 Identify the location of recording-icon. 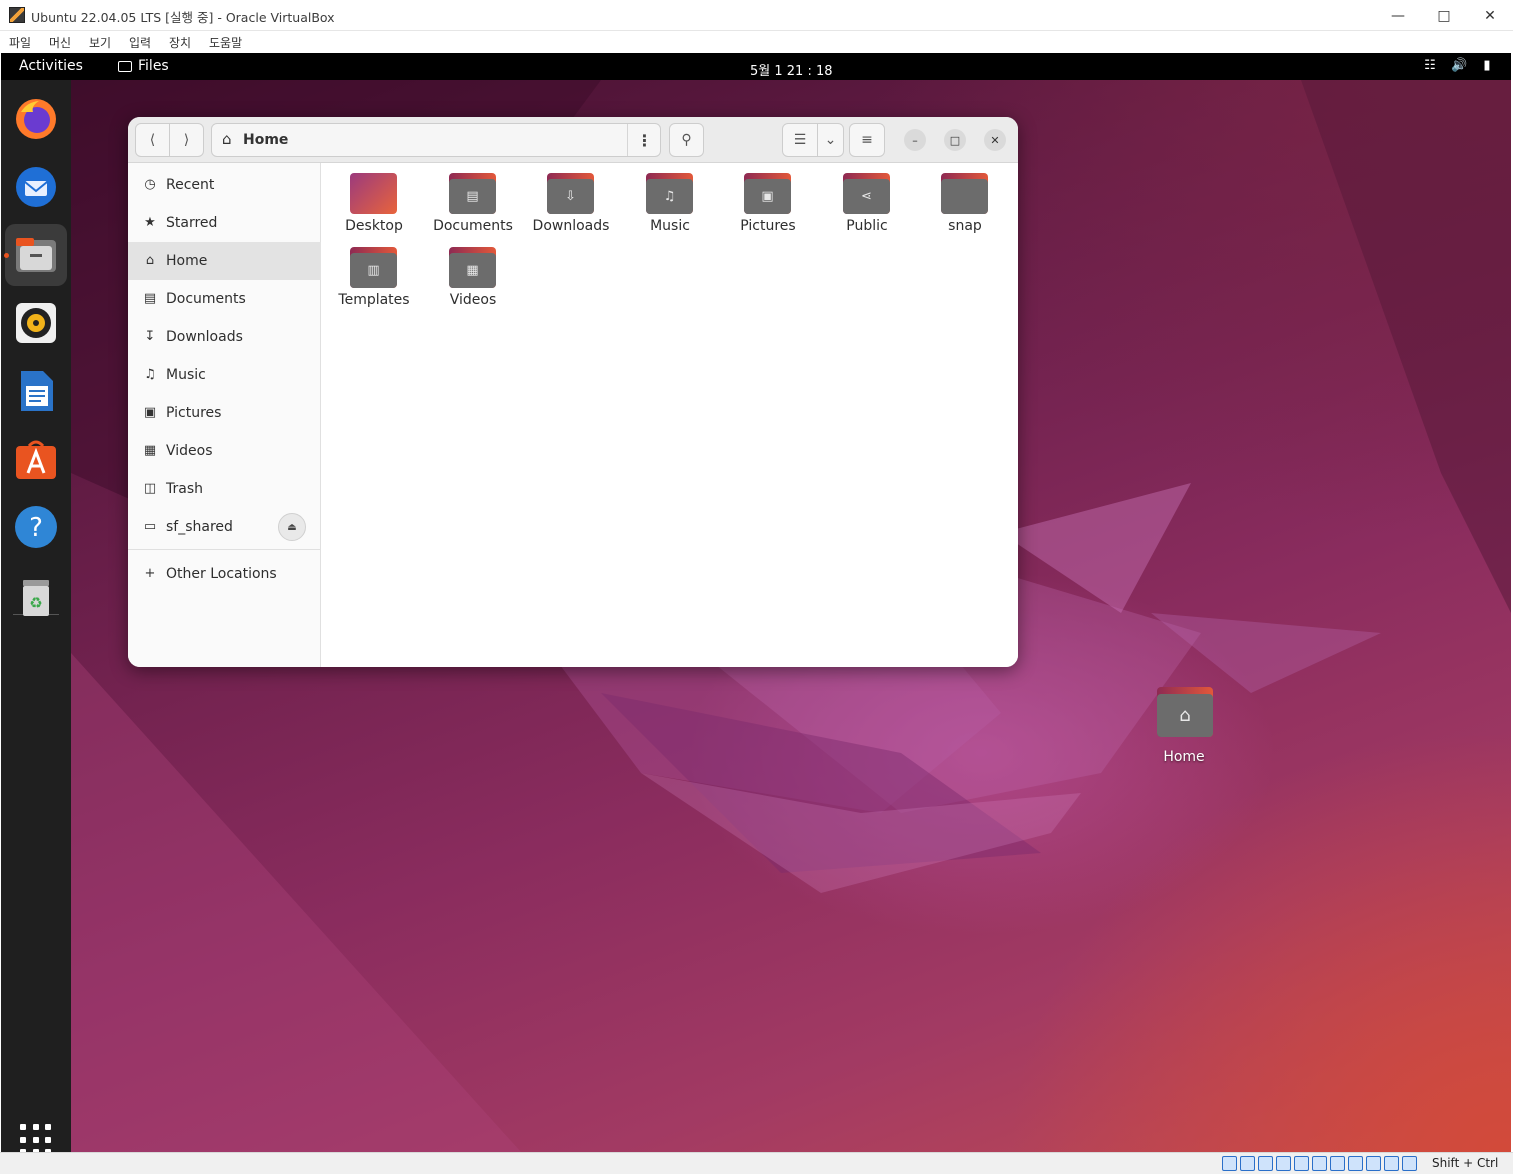
(1355, 1163).